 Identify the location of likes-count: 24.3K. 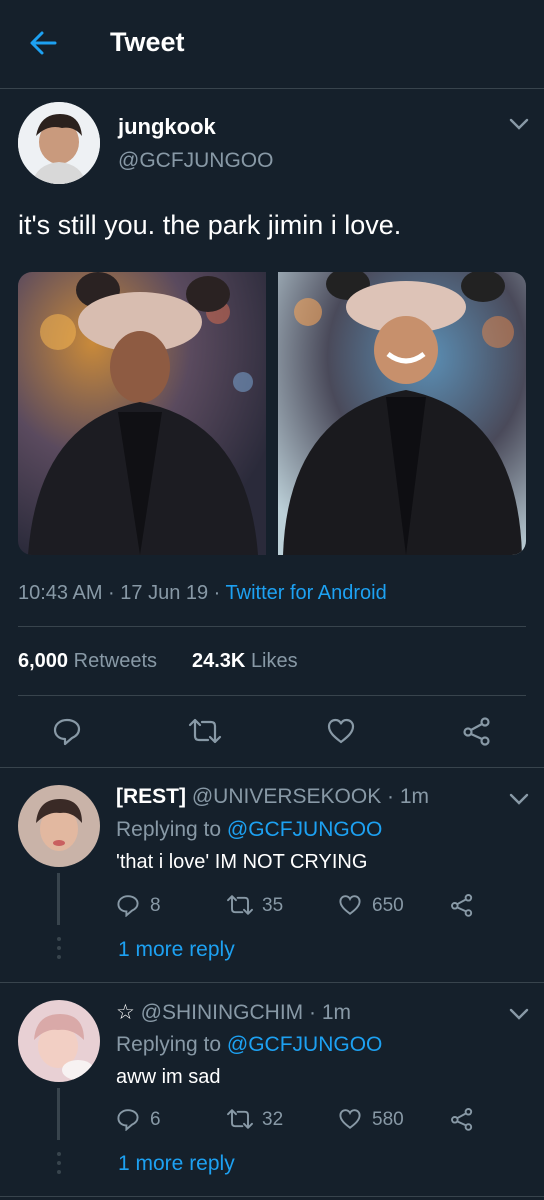
(219, 661).